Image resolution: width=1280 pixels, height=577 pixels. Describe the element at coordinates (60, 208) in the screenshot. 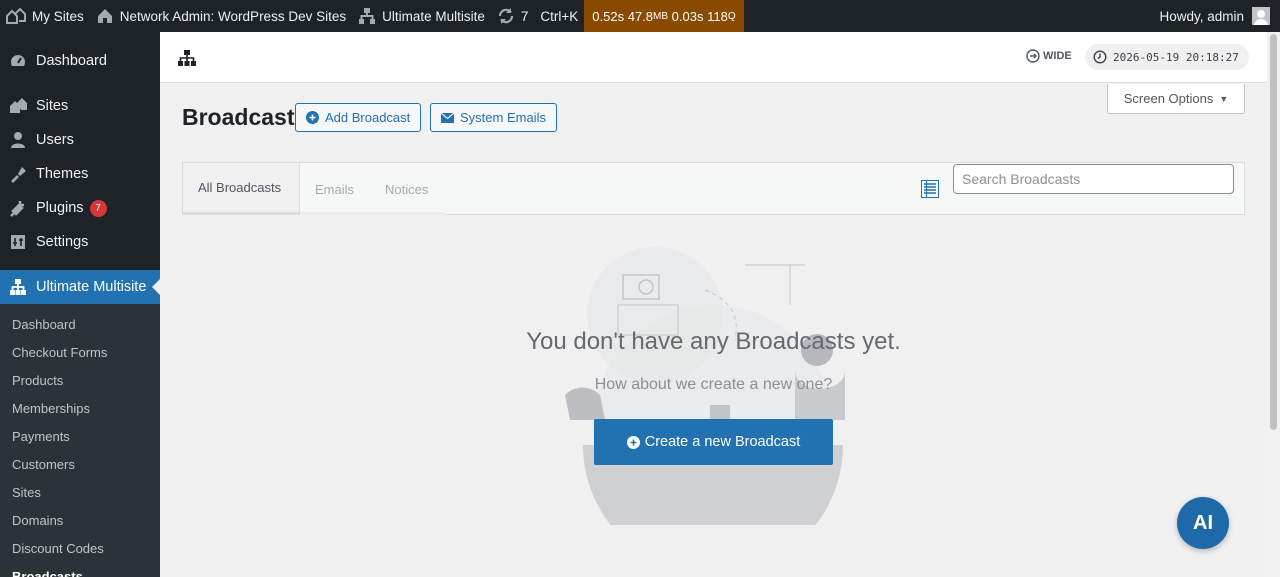

I see `sidebar-item-label: Plugins` at that location.